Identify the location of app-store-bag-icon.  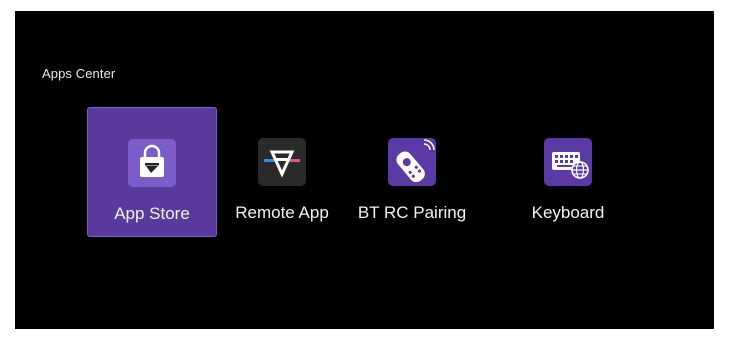
(152, 163).